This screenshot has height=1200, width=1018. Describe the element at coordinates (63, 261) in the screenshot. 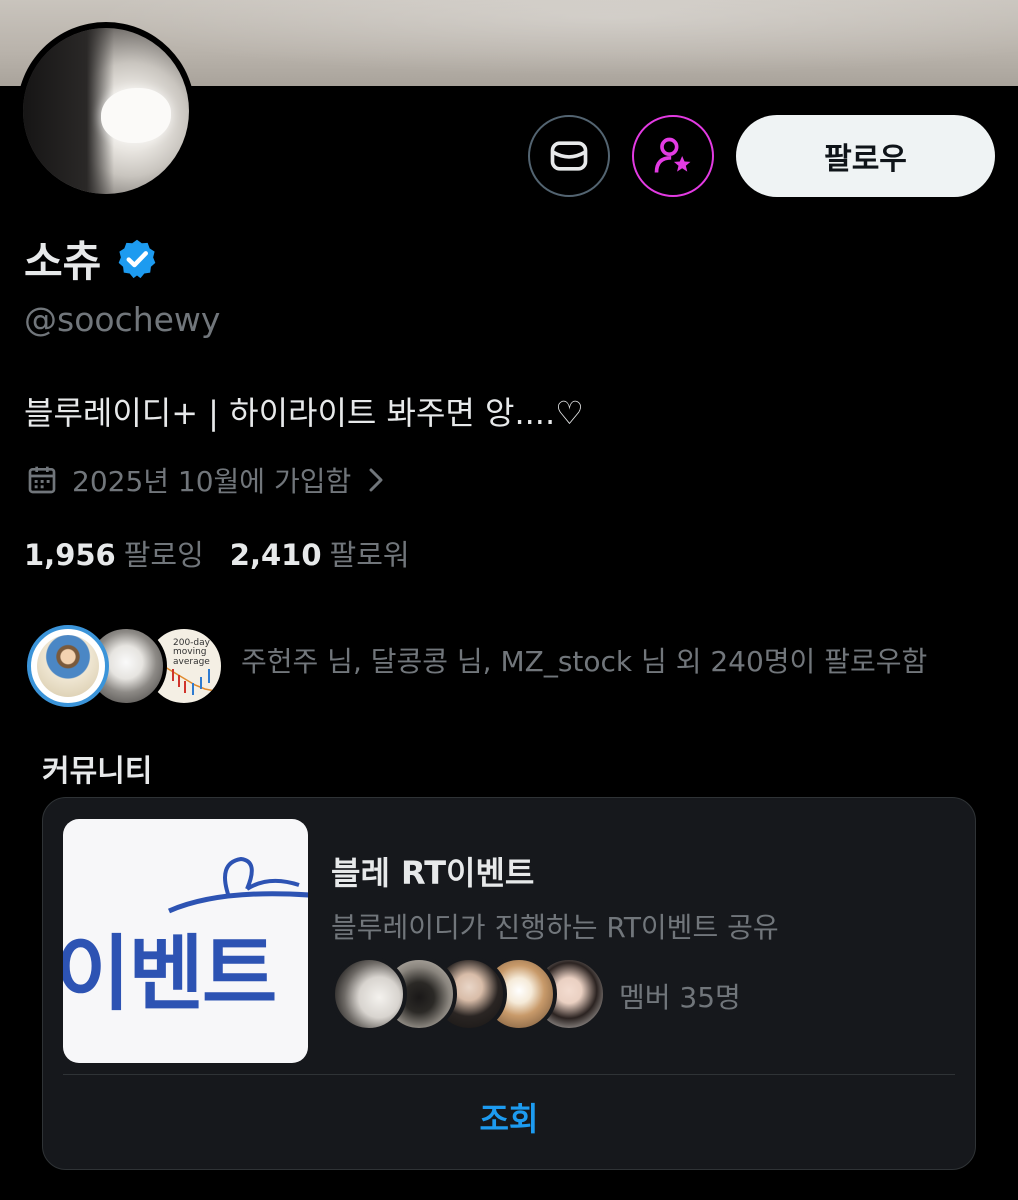

I see `display-name-text: 소츄` at that location.